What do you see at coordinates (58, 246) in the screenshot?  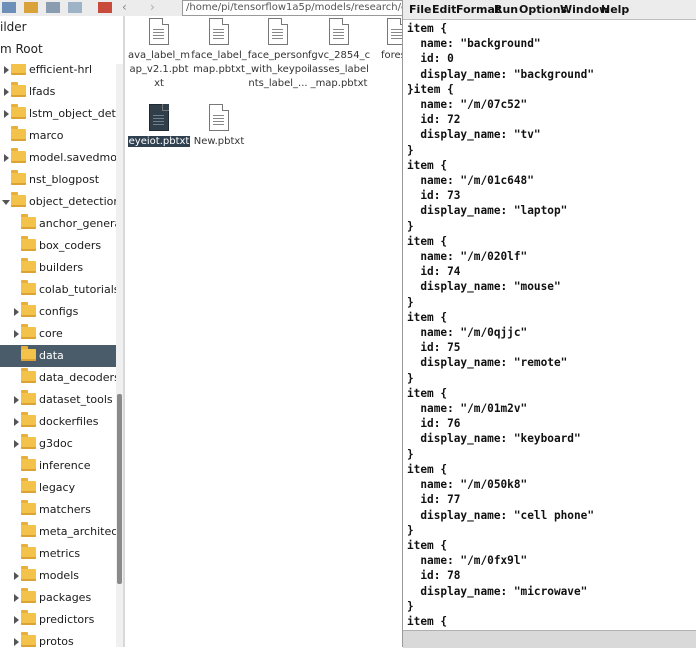 I see `tree-item: box_coders` at bounding box center [58, 246].